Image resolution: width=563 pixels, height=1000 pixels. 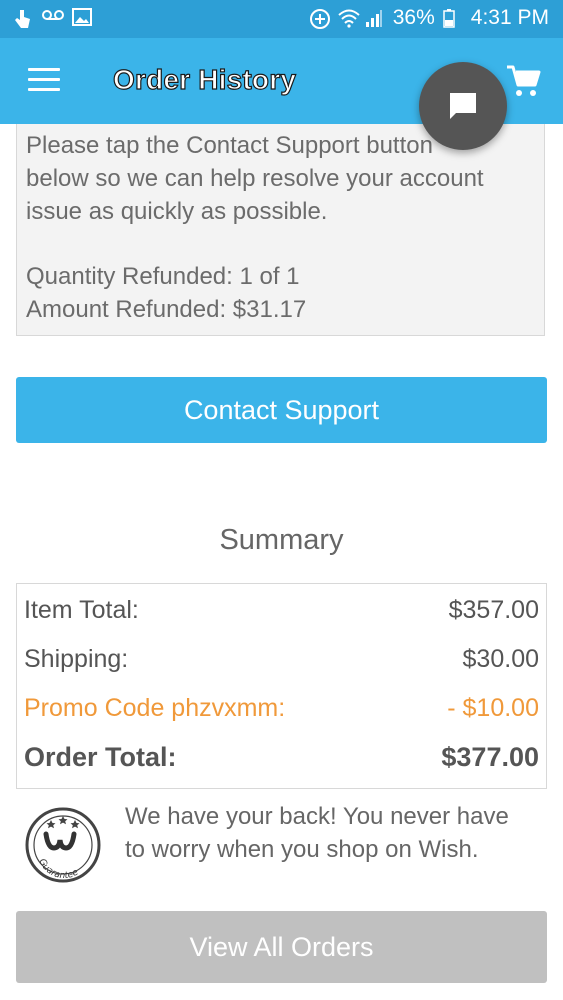 What do you see at coordinates (100, 757) in the screenshot?
I see `summary-label: Order Total:` at bounding box center [100, 757].